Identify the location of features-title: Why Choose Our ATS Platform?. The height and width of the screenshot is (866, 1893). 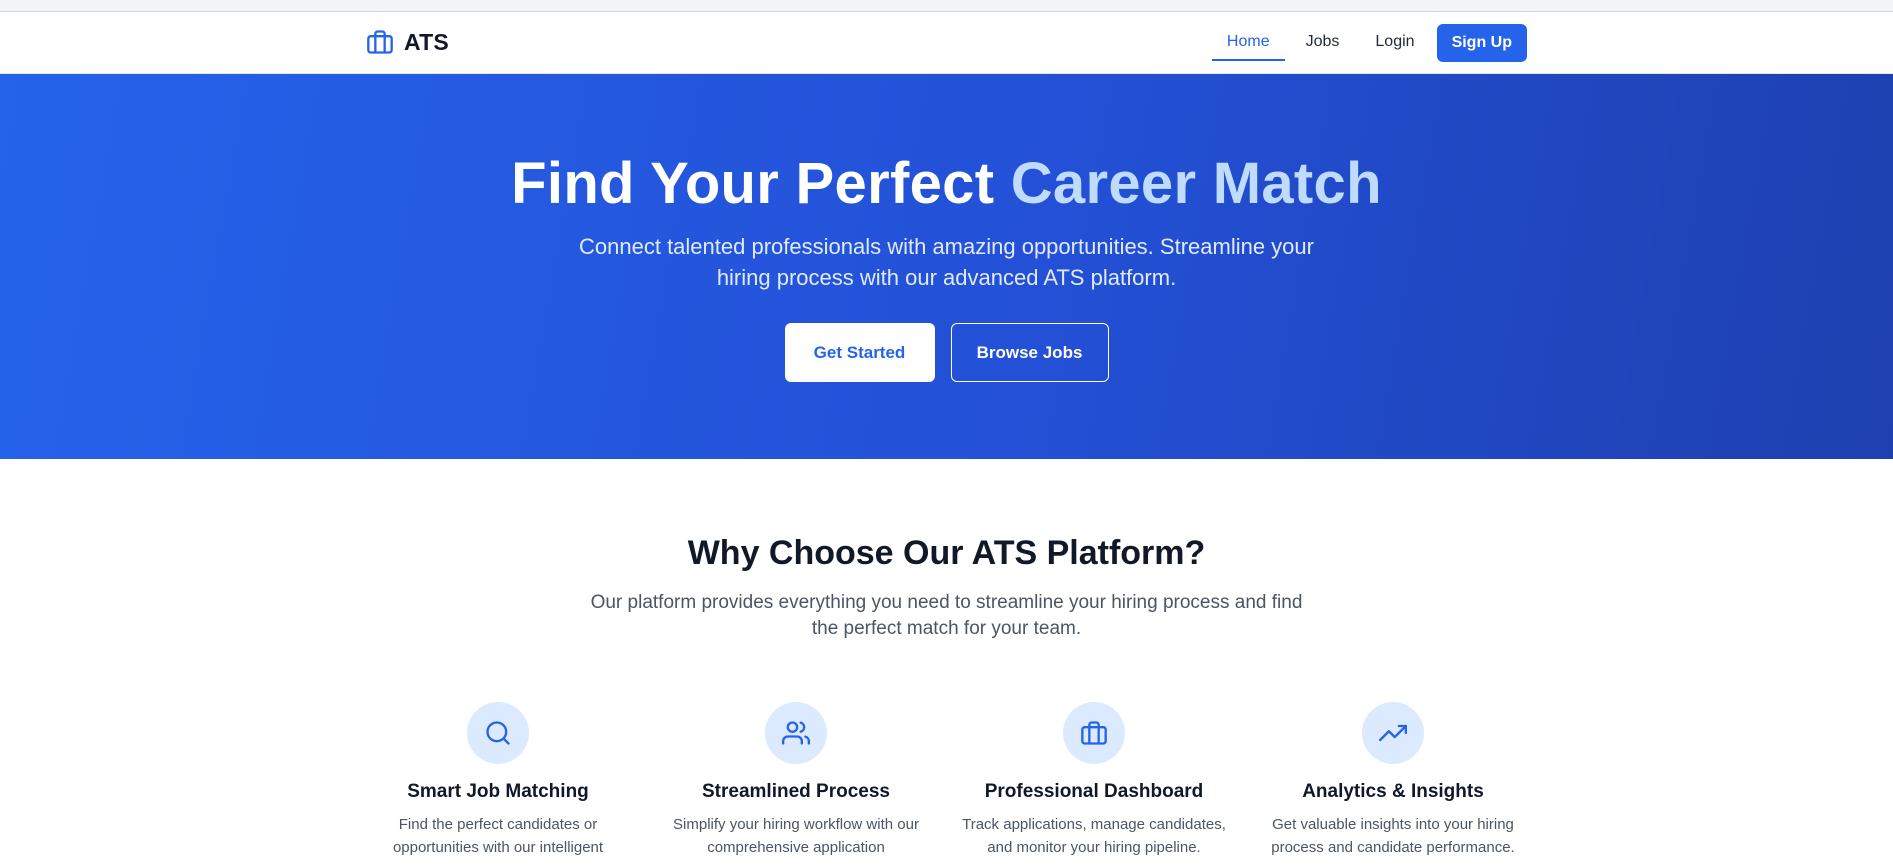
(946, 553).